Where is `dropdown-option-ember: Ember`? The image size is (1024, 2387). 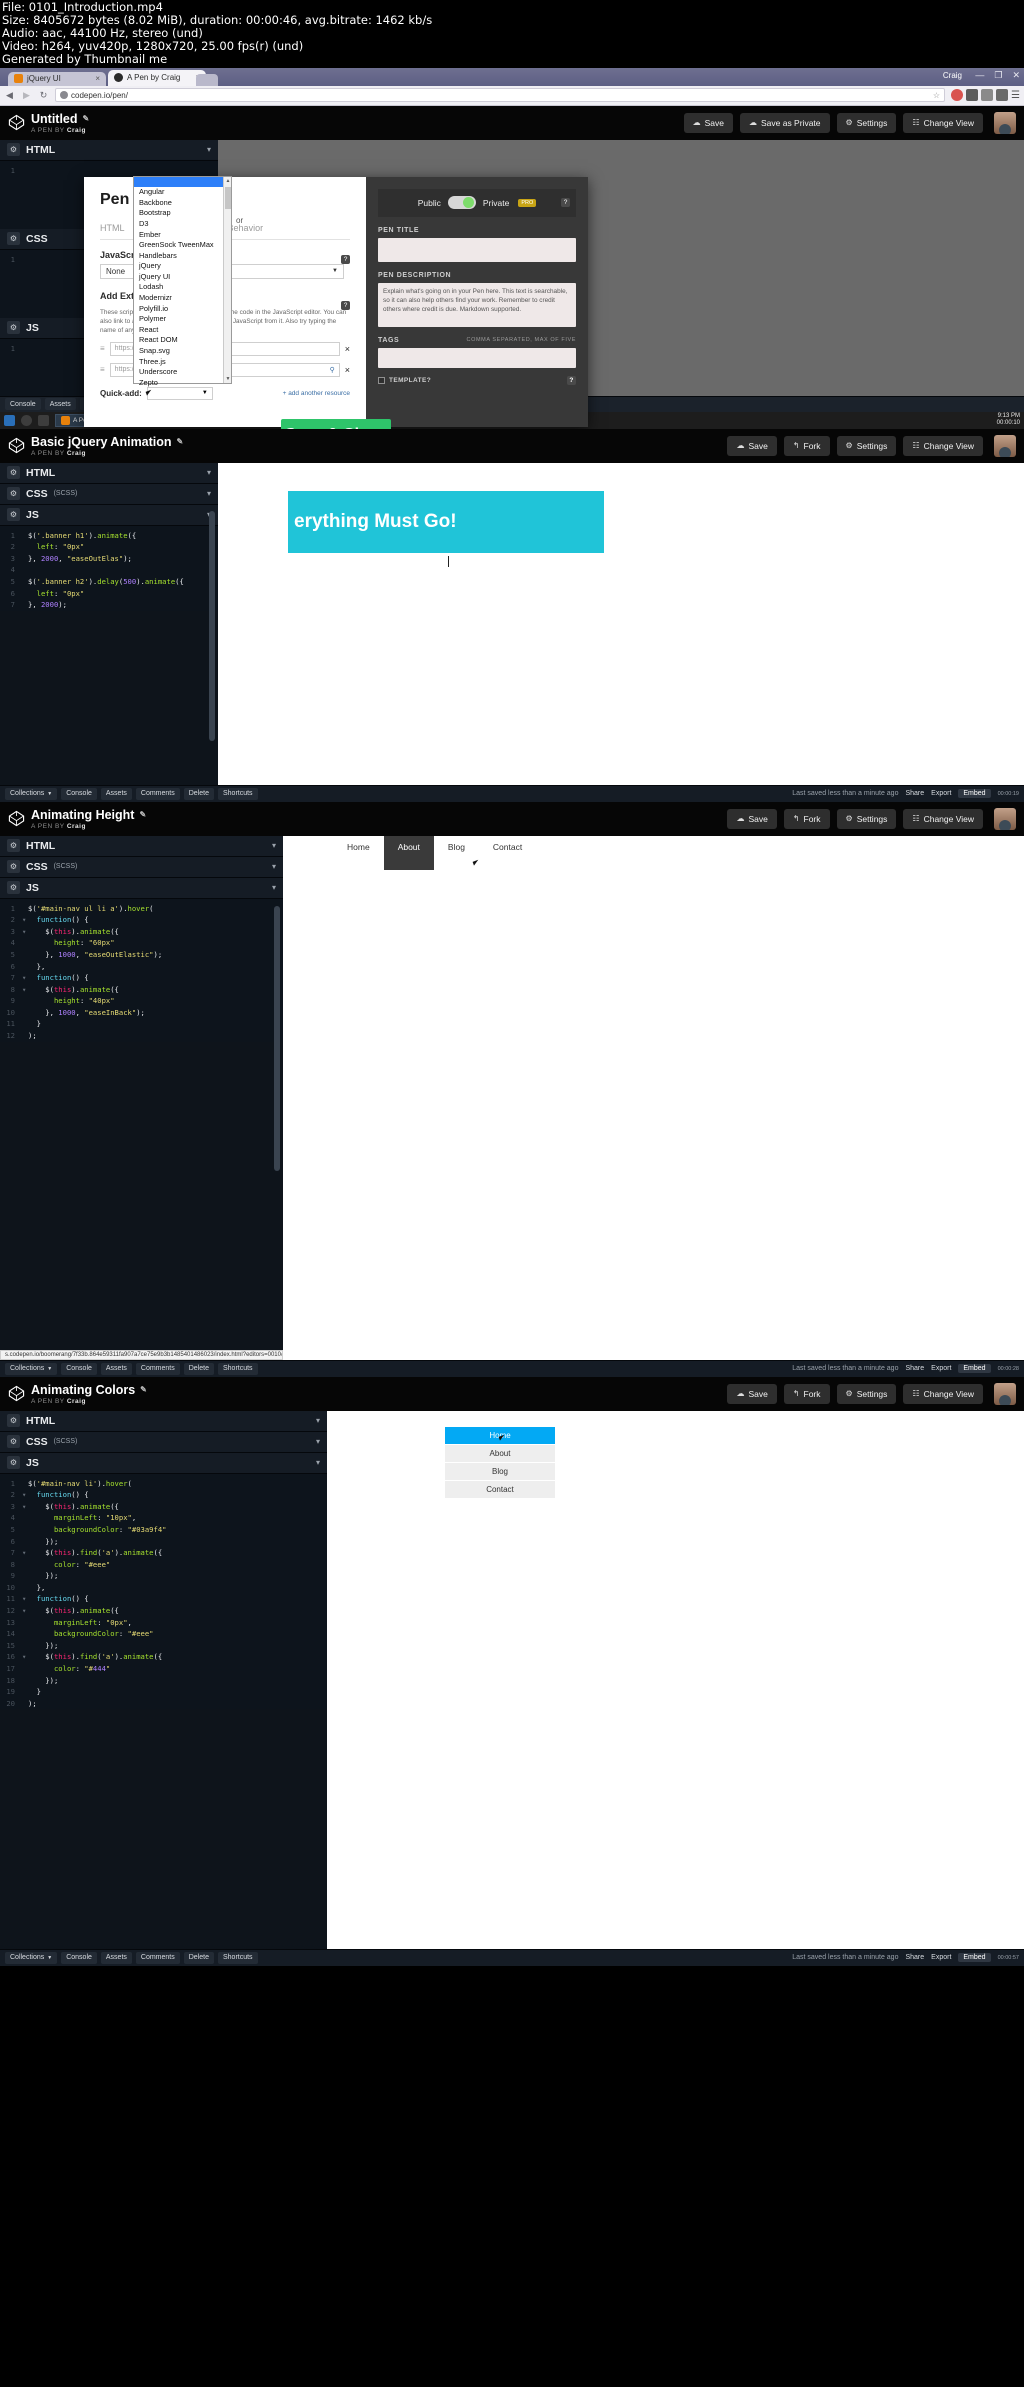
dropdown-option-ember: Ember is located at coordinates (182, 235).